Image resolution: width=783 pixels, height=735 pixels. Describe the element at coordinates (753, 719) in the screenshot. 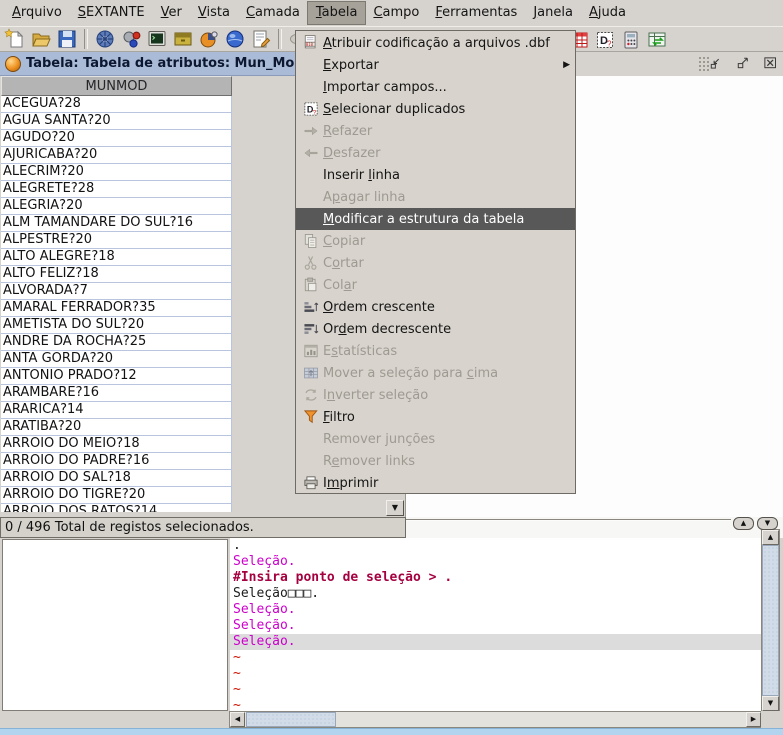

I see `right-arrow-icon: ▶` at that location.